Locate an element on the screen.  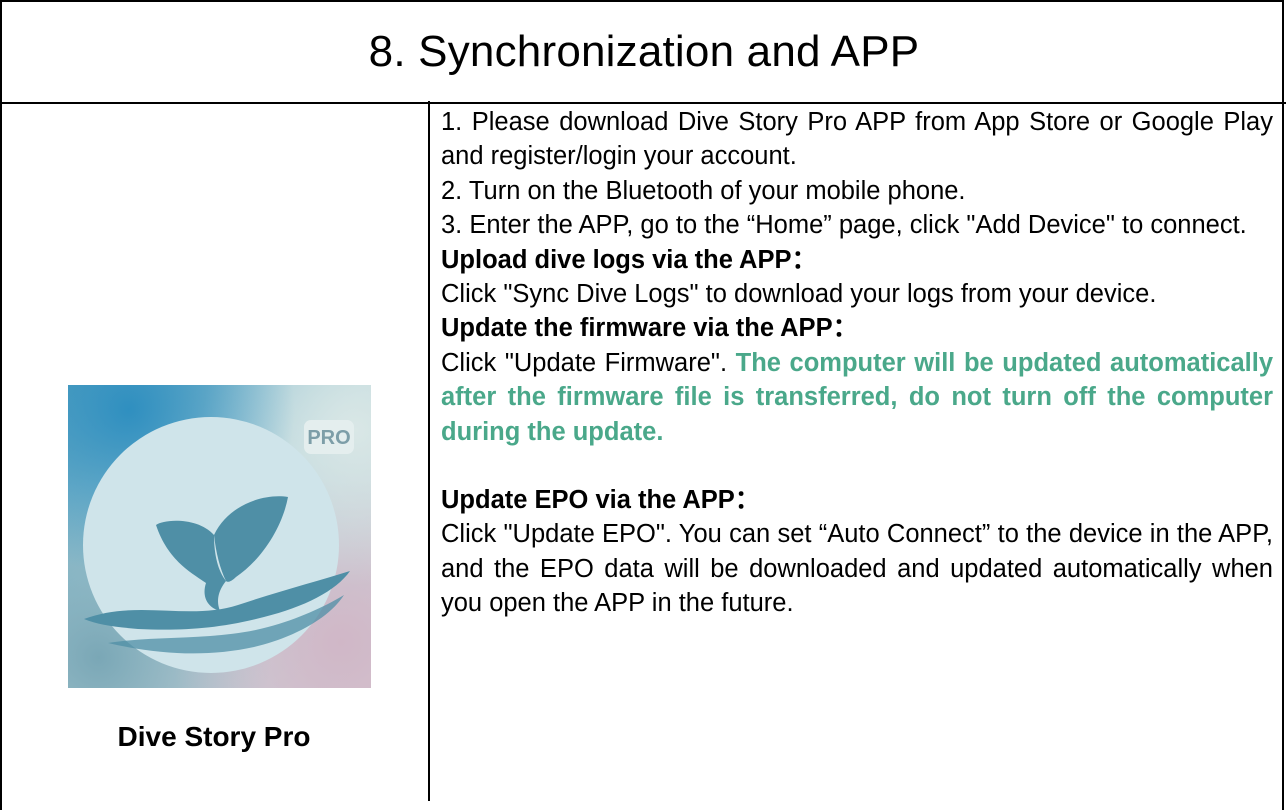
upload-heading: Upload dive logs via the APP： is located at coordinates (629, 259).